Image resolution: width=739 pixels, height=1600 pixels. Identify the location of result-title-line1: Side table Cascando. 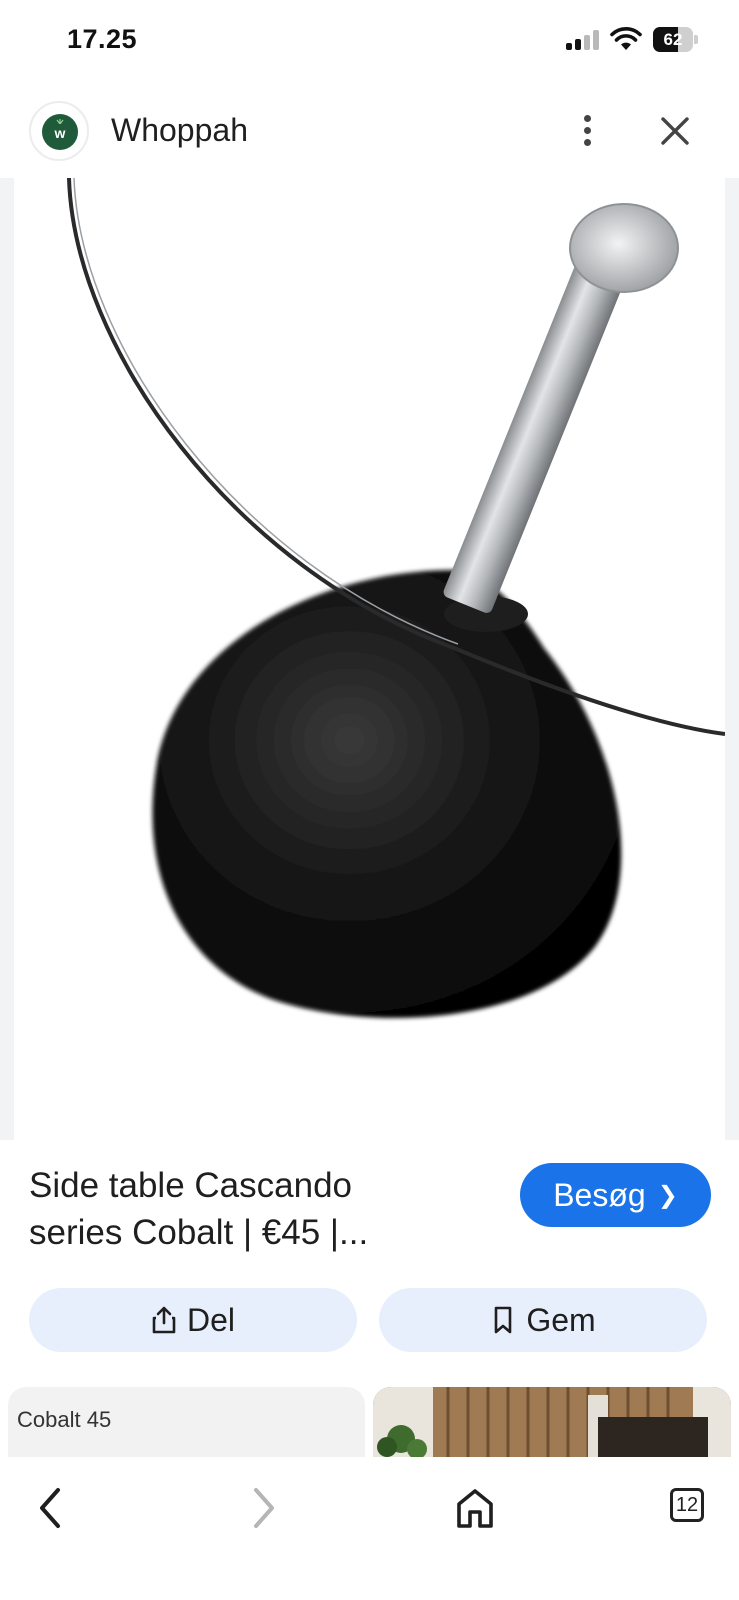
(190, 1185).